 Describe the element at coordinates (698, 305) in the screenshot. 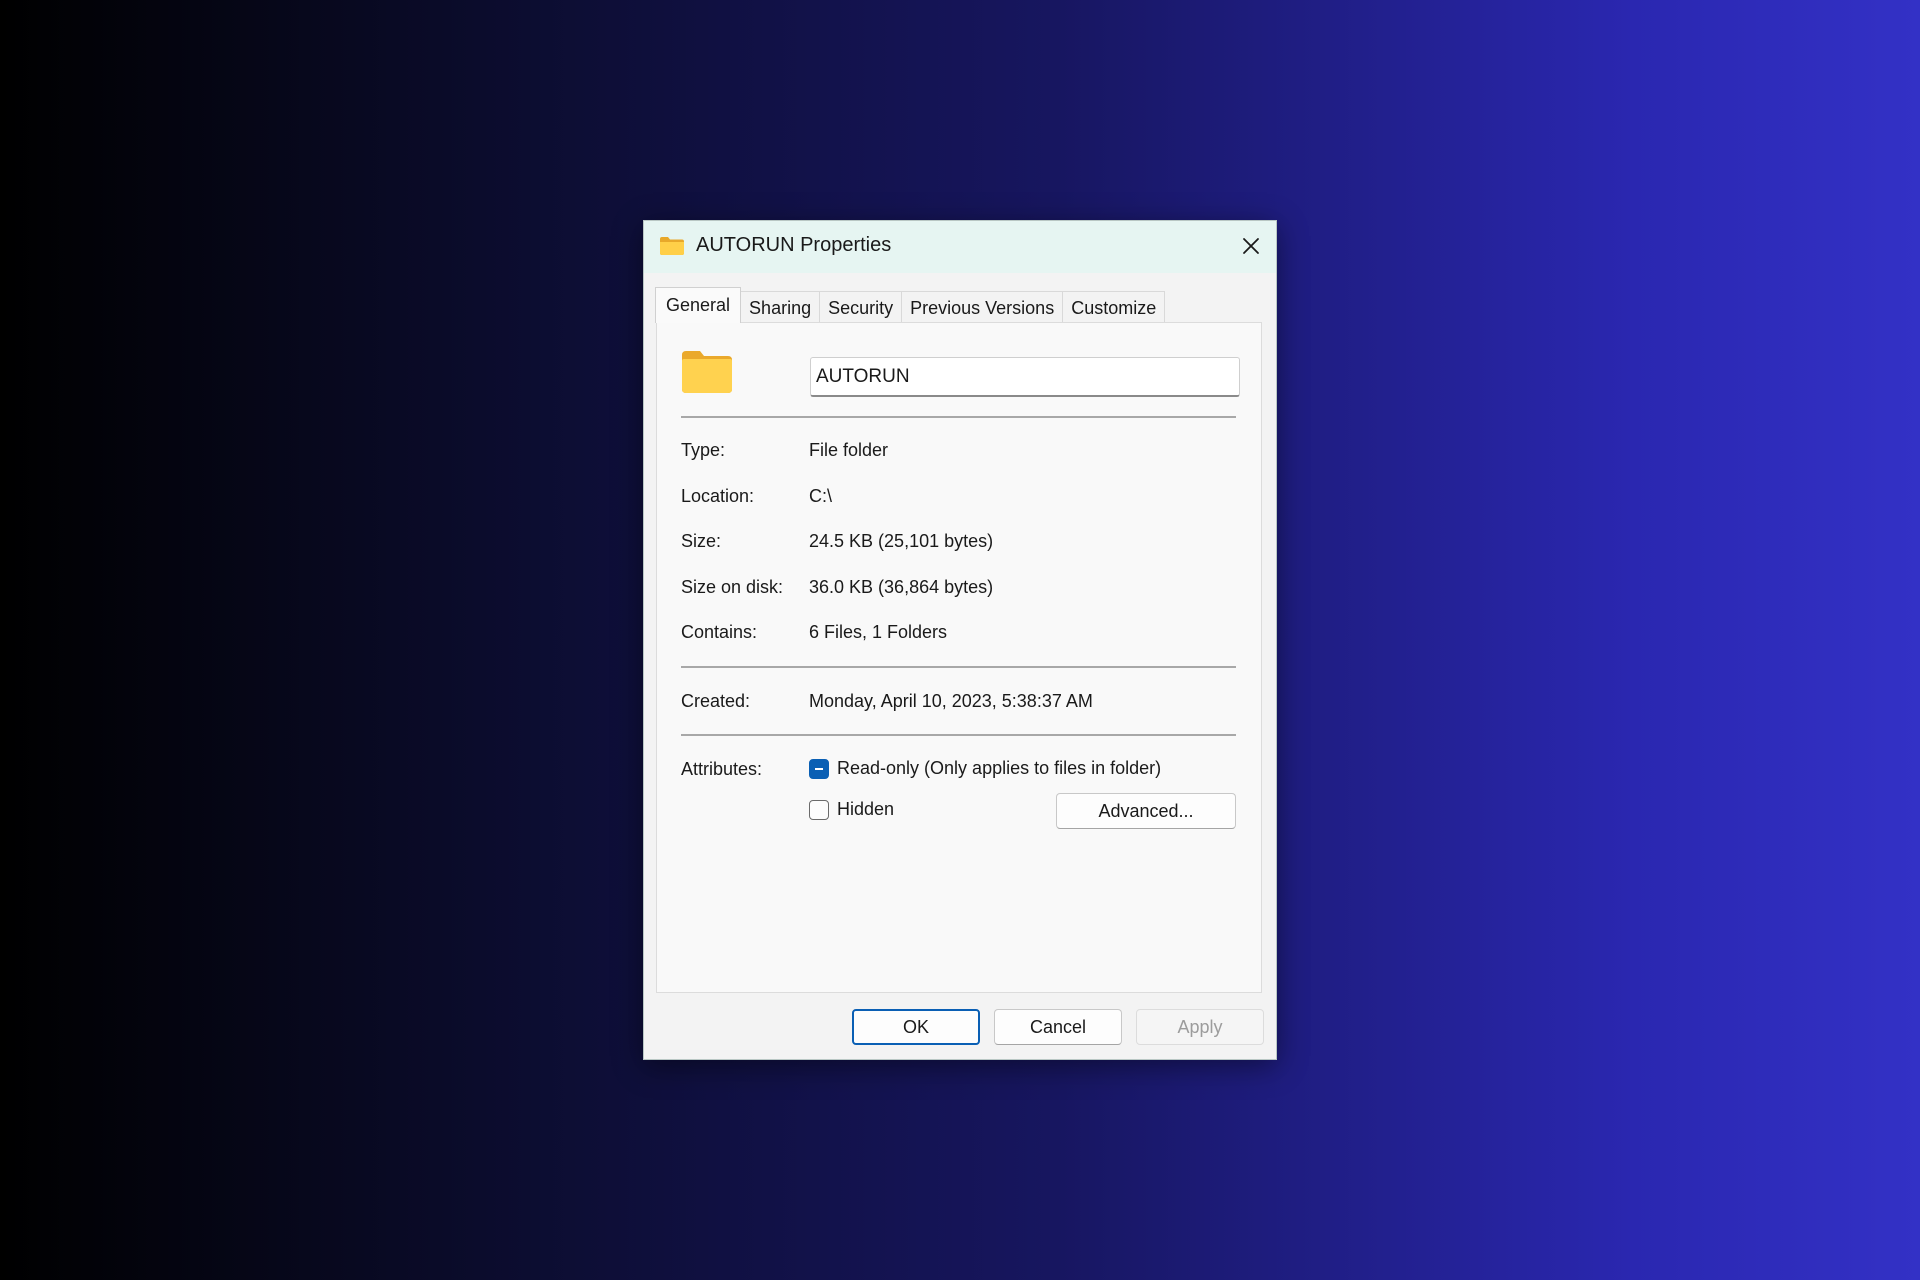

I see `tab-general: General` at that location.